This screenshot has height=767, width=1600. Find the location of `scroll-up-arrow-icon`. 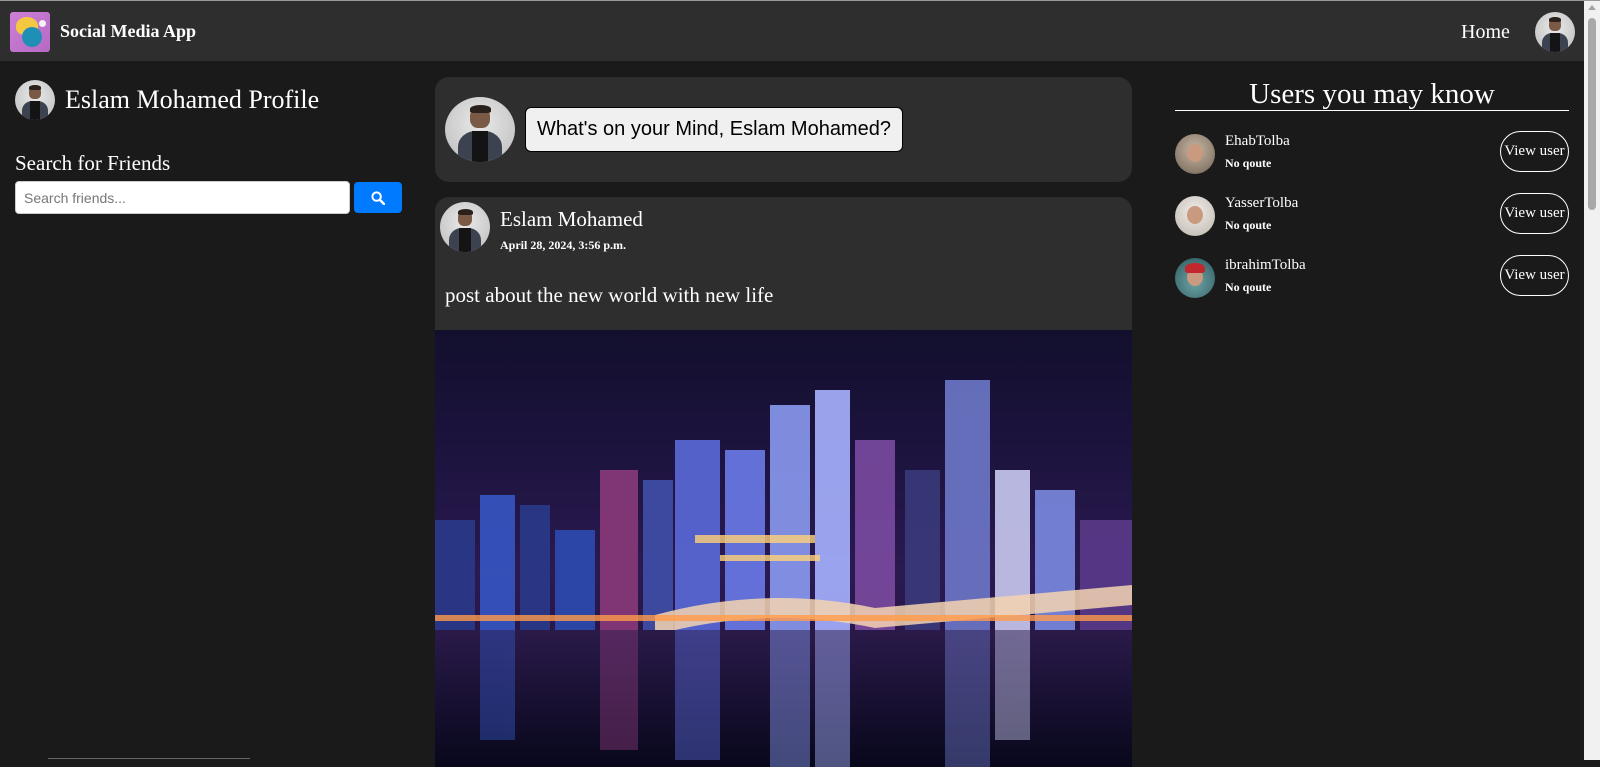

scroll-up-arrow-icon is located at coordinates (1592, 7).